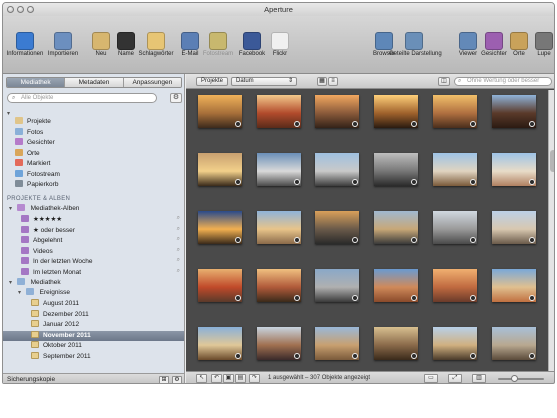  Describe the element at coordinates (54, 292) in the screenshot. I see `events-folder-label: Ereignisse` at that location.